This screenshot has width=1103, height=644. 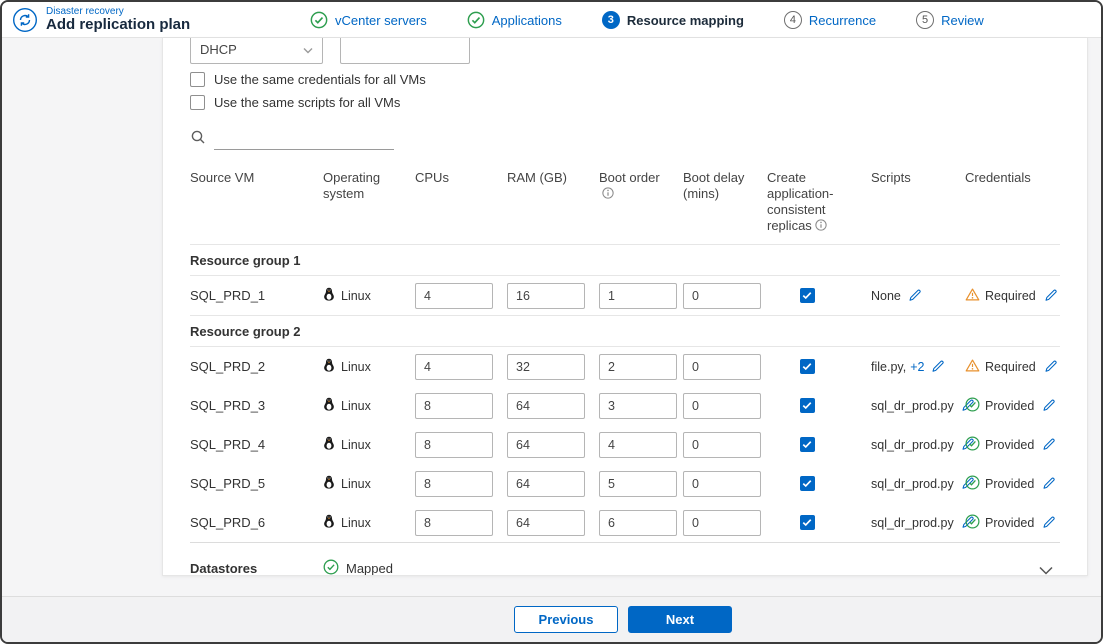 I want to click on source-vm: SQL_PRD_4, so click(x=228, y=444).